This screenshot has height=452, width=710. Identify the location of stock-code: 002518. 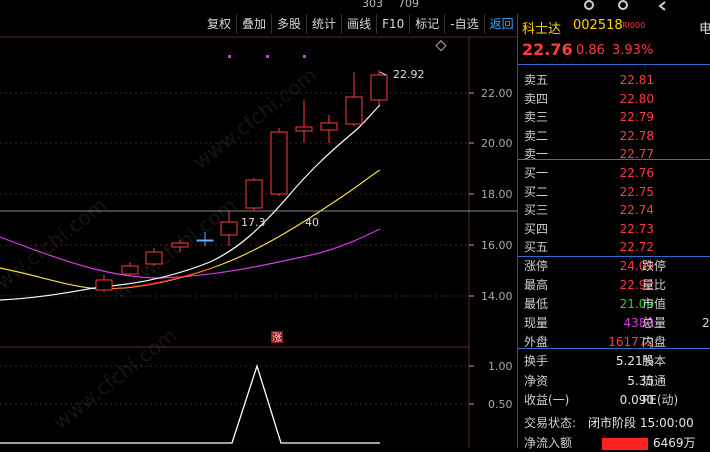
(598, 25).